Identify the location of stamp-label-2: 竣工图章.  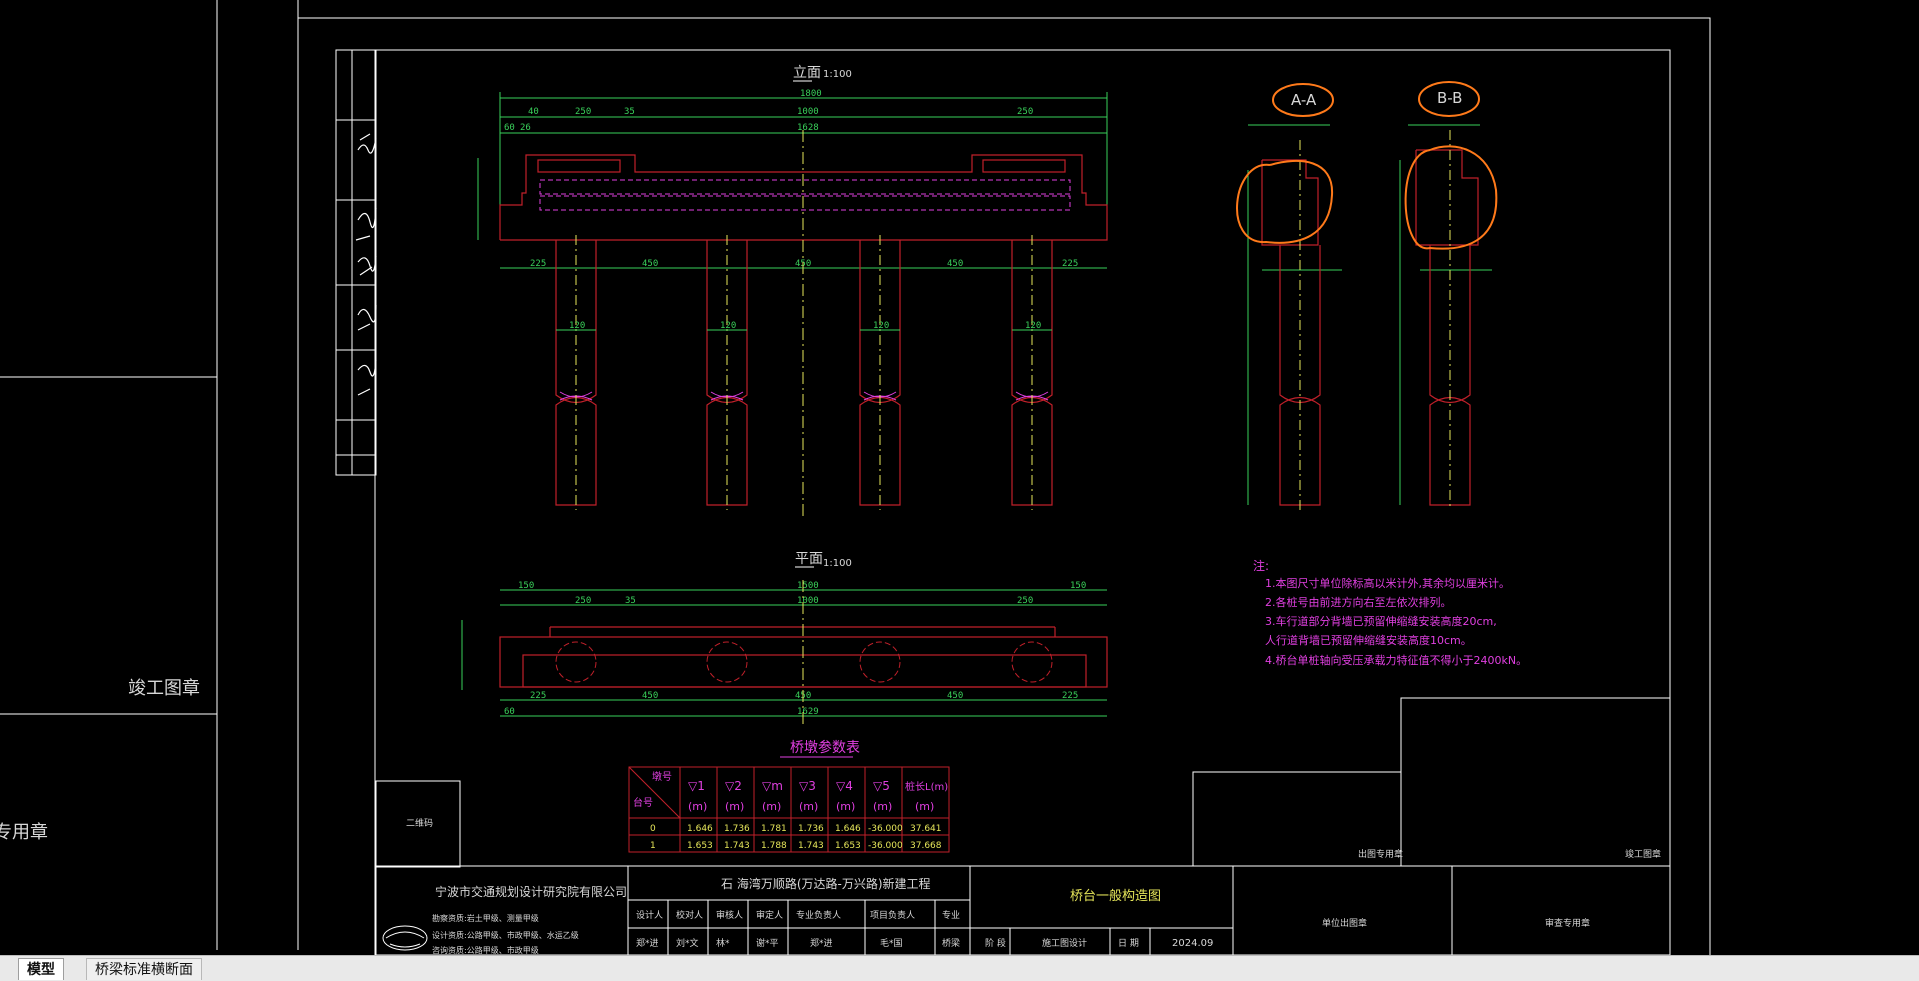
(1643, 854).